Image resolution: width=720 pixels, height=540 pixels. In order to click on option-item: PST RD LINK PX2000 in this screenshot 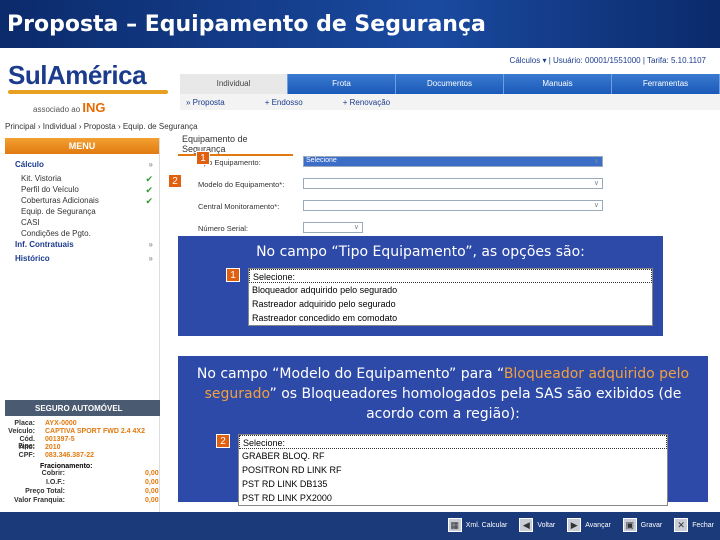, I will do `click(453, 498)`.